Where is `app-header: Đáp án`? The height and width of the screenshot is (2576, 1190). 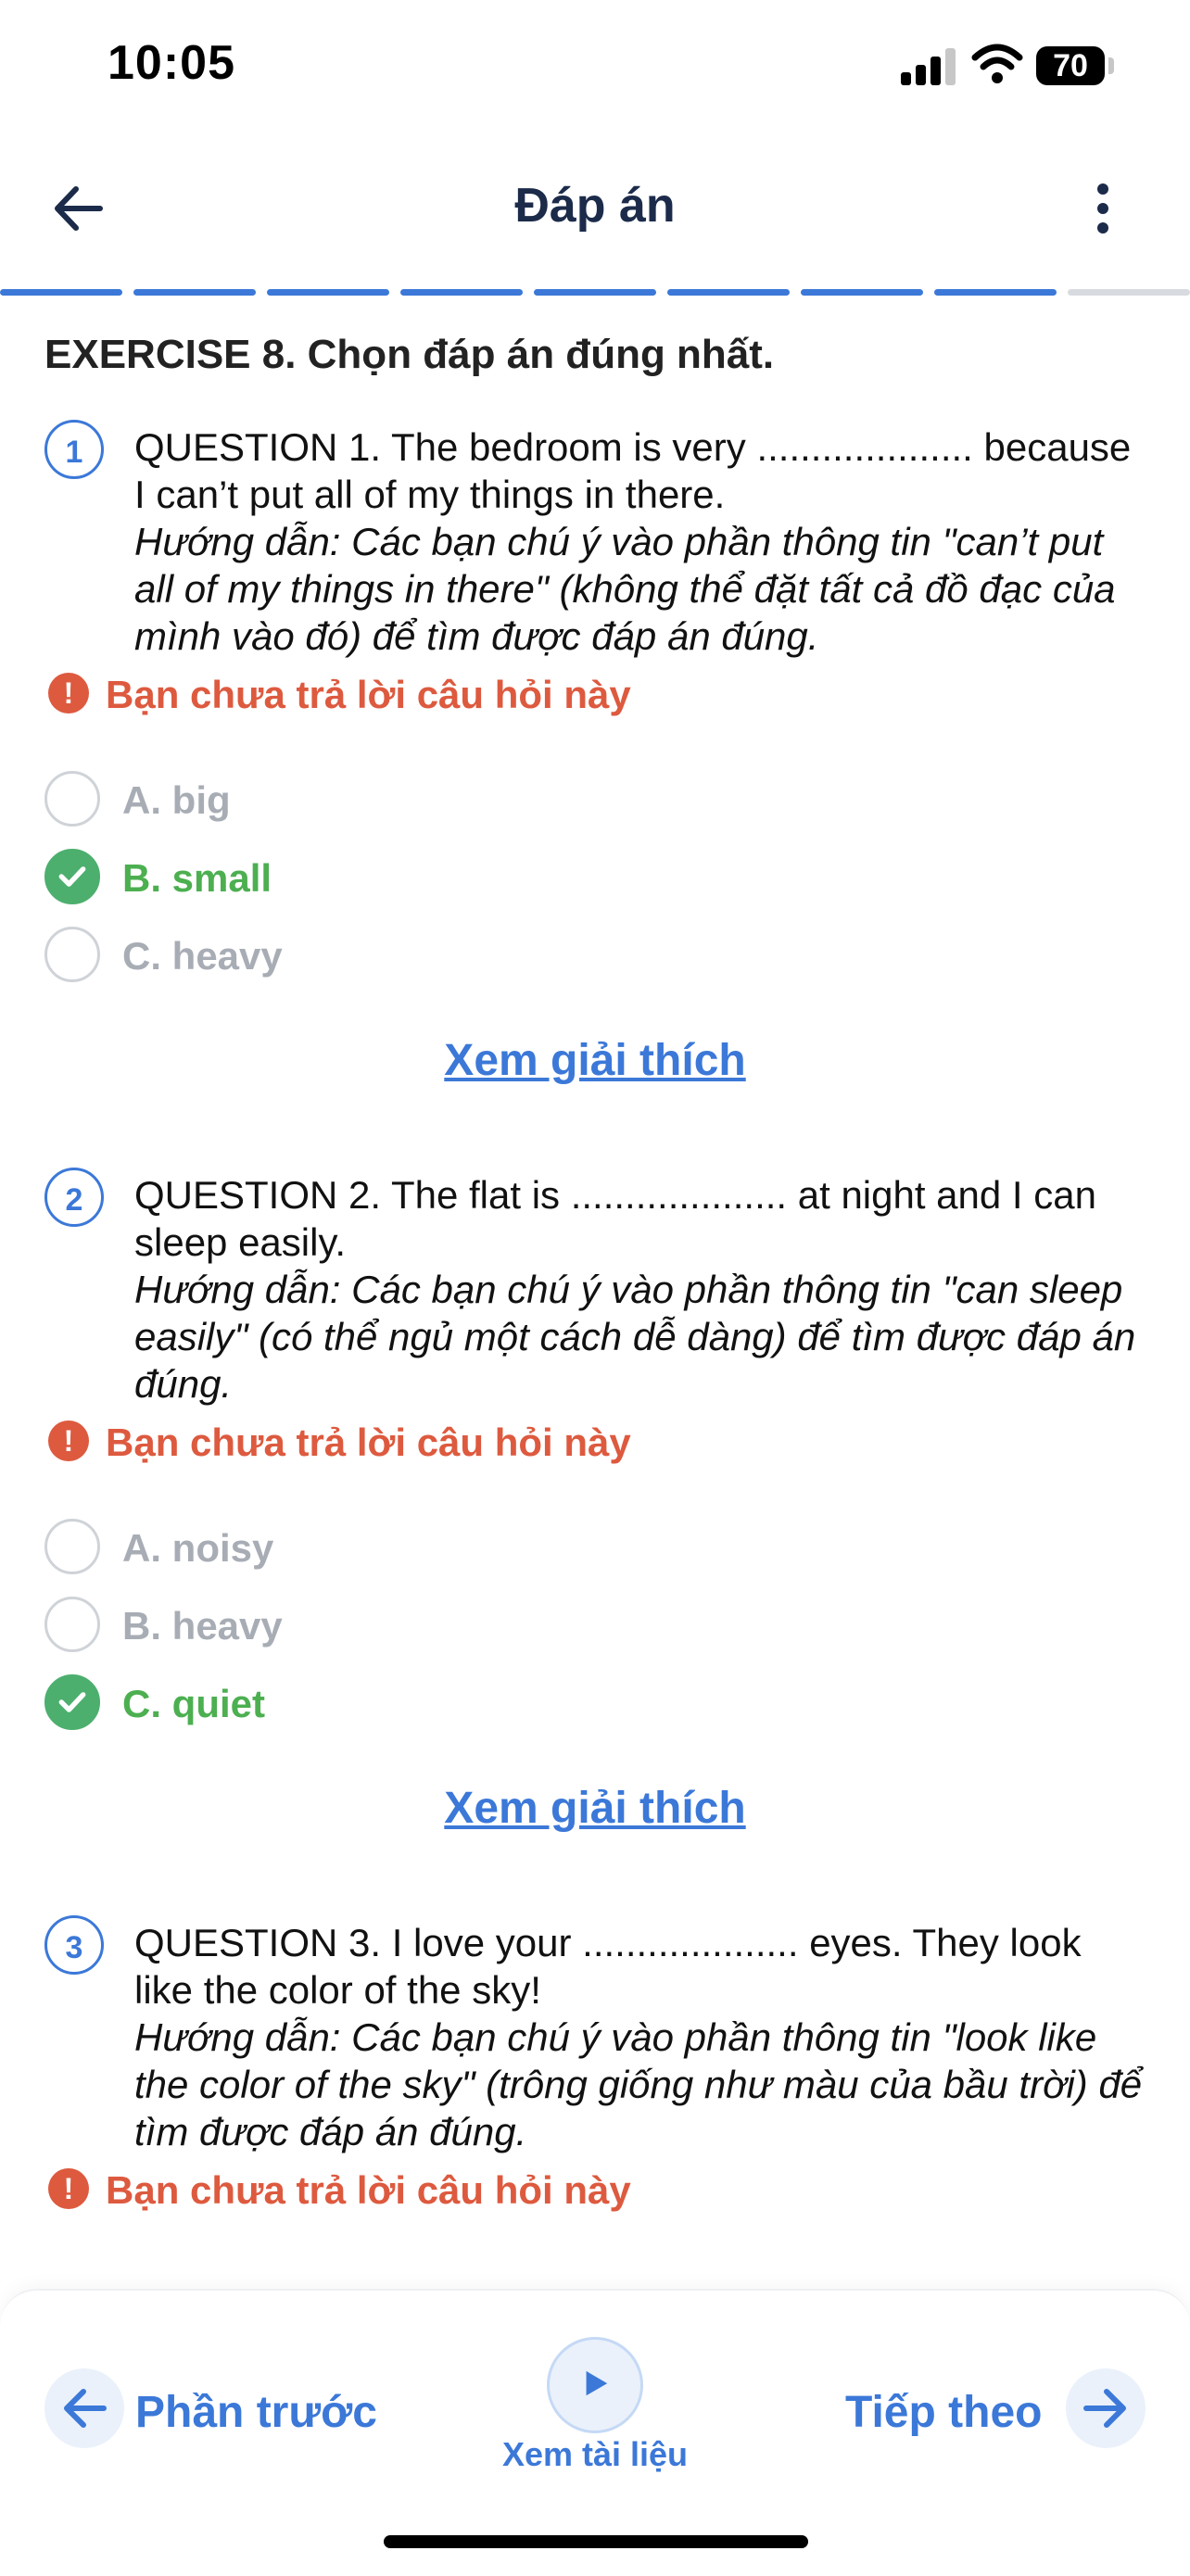 app-header: Đáp án is located at coordinates (595, 208).